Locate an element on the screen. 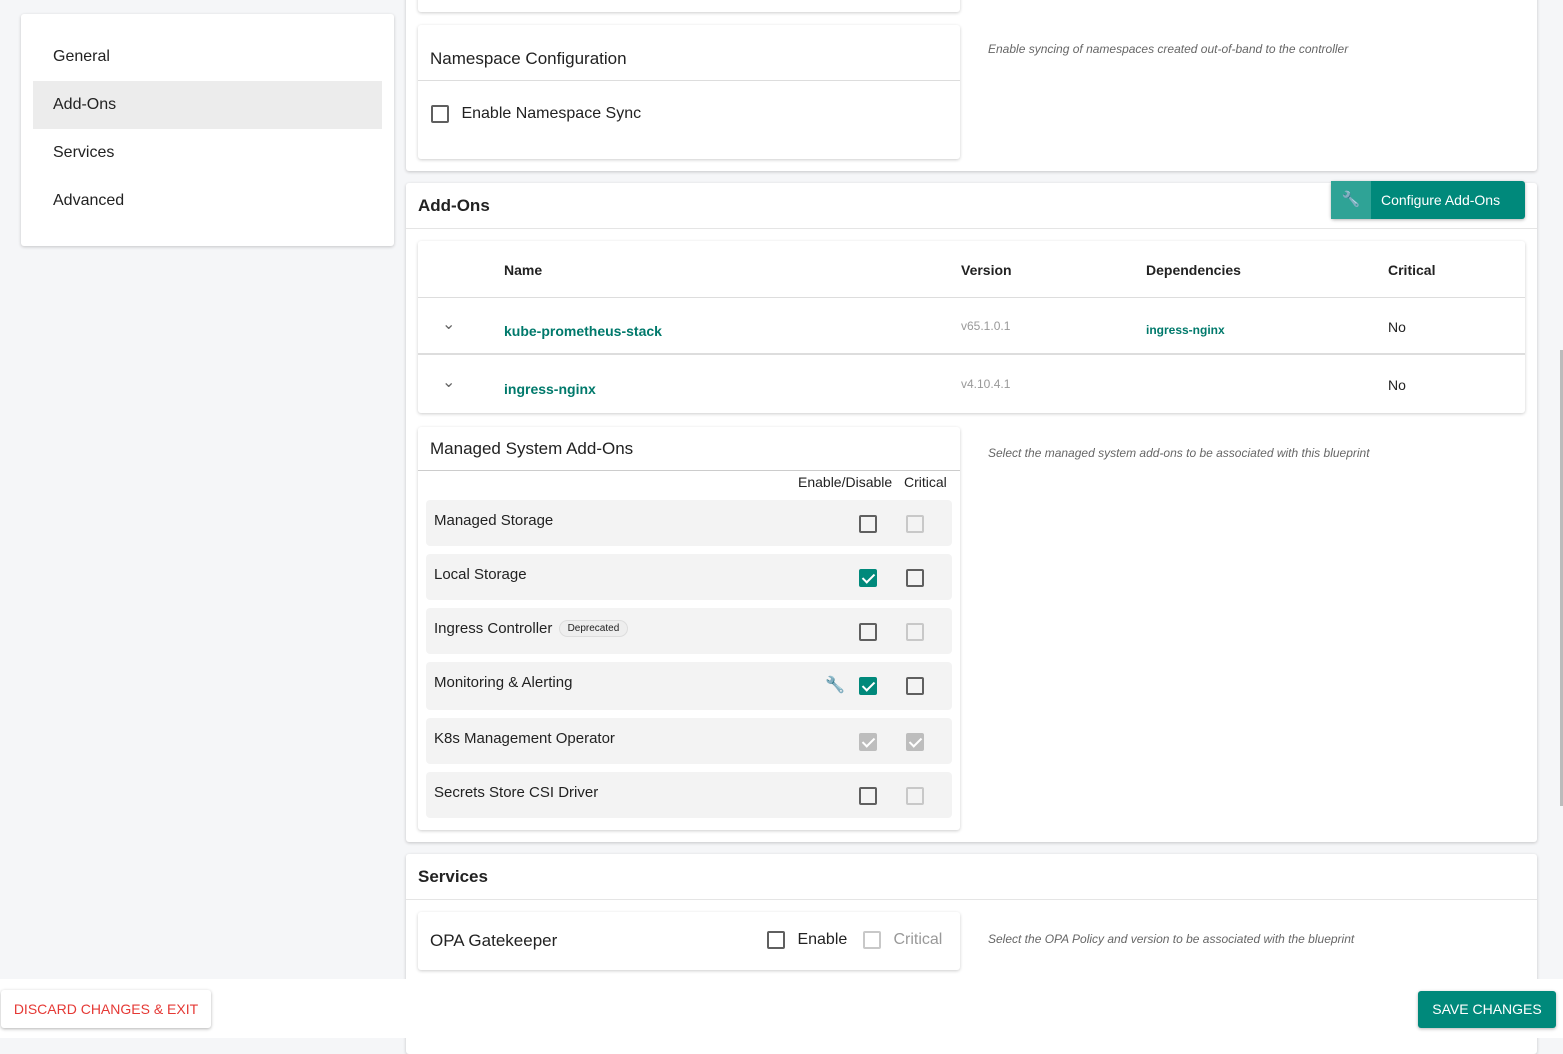 The width and height of the screenshot is (1563, 1054). col-dependencies: Dependencies is located at coordinates (1193, 270).